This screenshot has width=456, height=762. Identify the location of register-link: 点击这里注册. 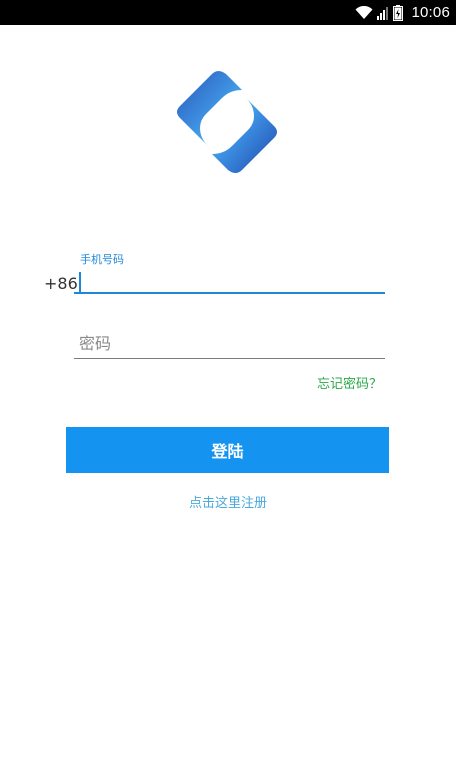
(228, 501).